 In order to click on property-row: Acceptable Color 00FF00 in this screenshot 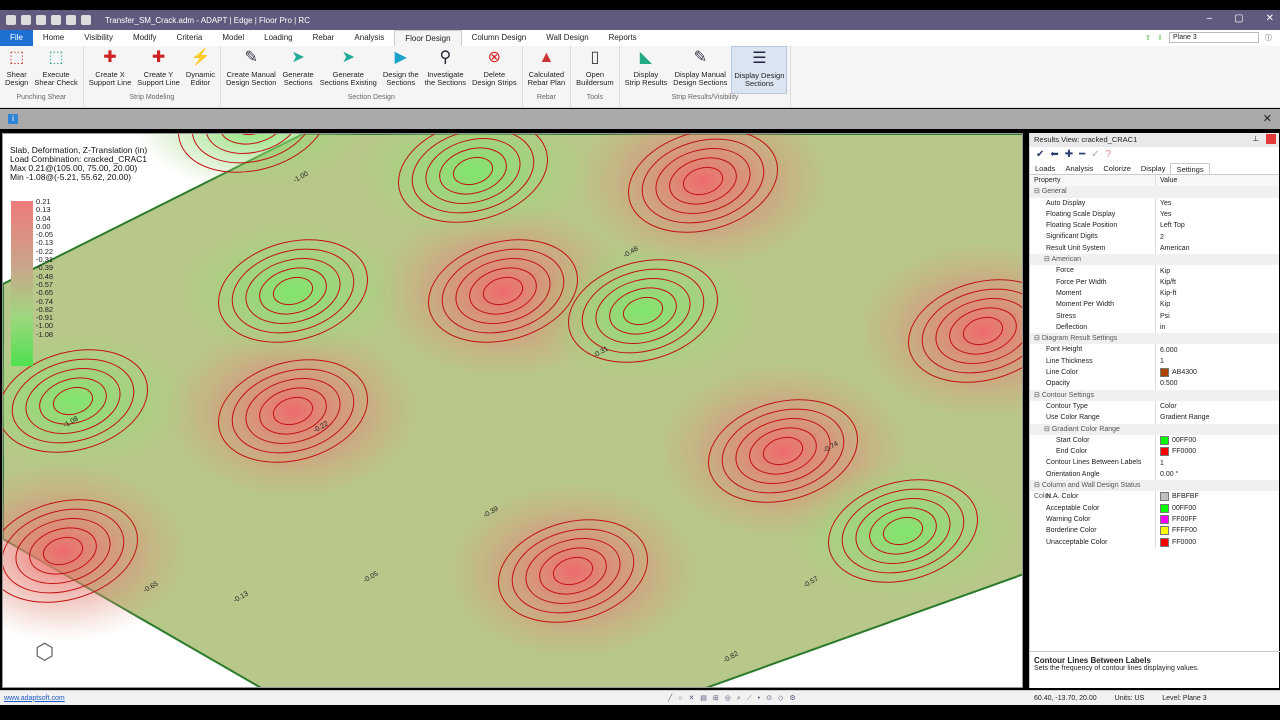, I will do `click(1154, 508)`.